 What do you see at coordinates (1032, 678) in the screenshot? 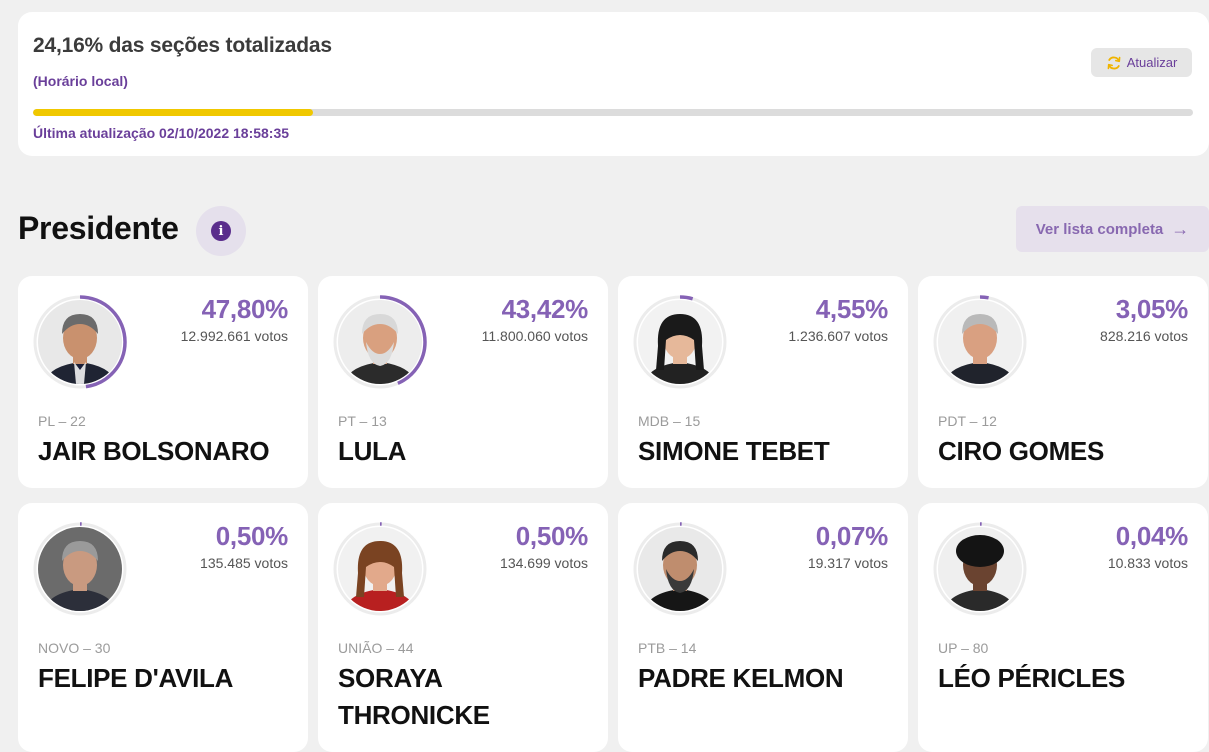
I see `candidate-name: LÉO PÉRICLES` at bounding box center [1032, 678].